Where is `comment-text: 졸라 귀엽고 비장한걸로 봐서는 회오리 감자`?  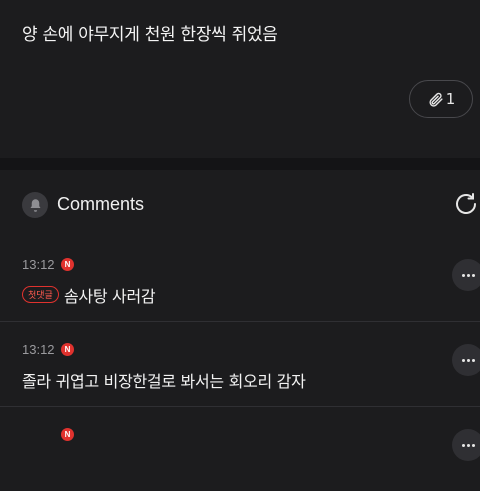 comment-text: 졸라 귀엽고 비장한걸로 봐서는 회오리 감자 is located at coordinates (164, 381).